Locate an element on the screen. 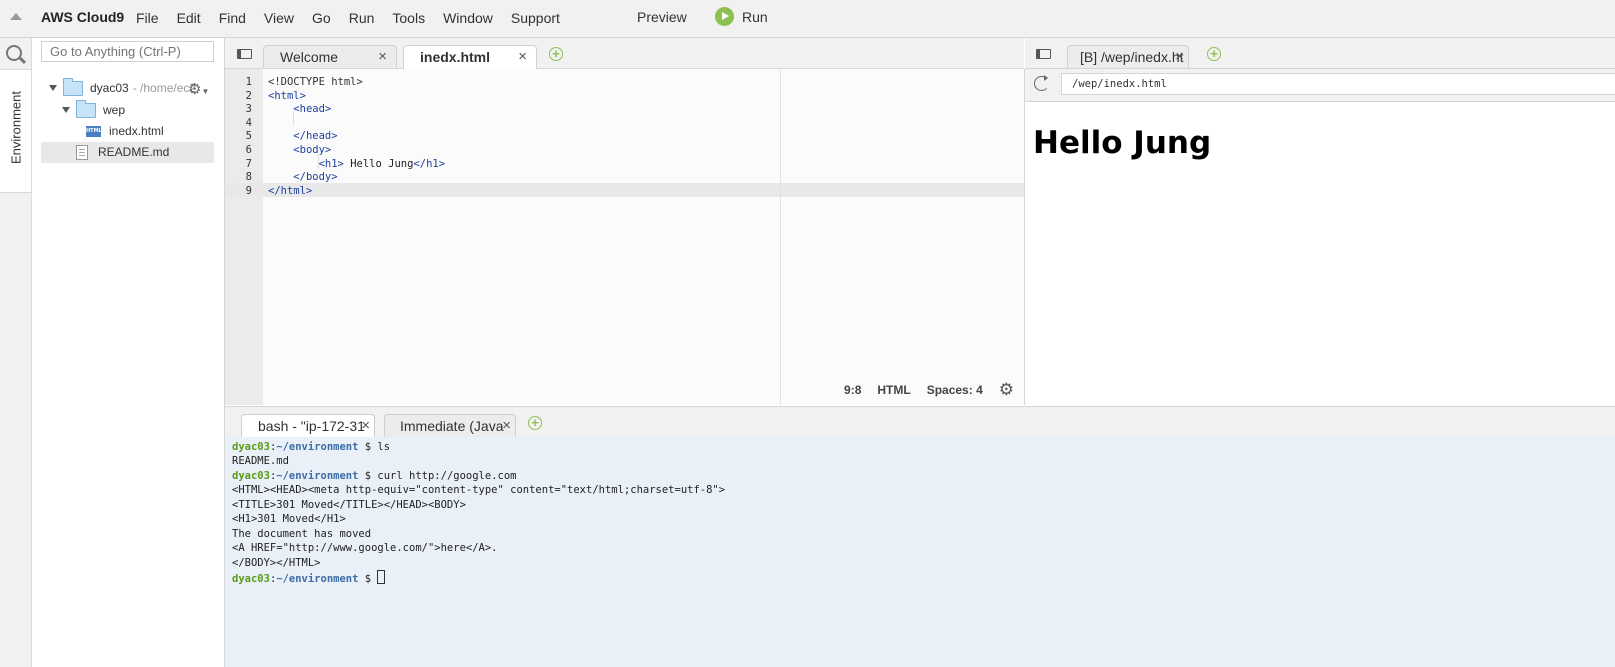 The width and height of the screenshot is (1615, 667). code-text: <body> is located at coordinates (312, 150).